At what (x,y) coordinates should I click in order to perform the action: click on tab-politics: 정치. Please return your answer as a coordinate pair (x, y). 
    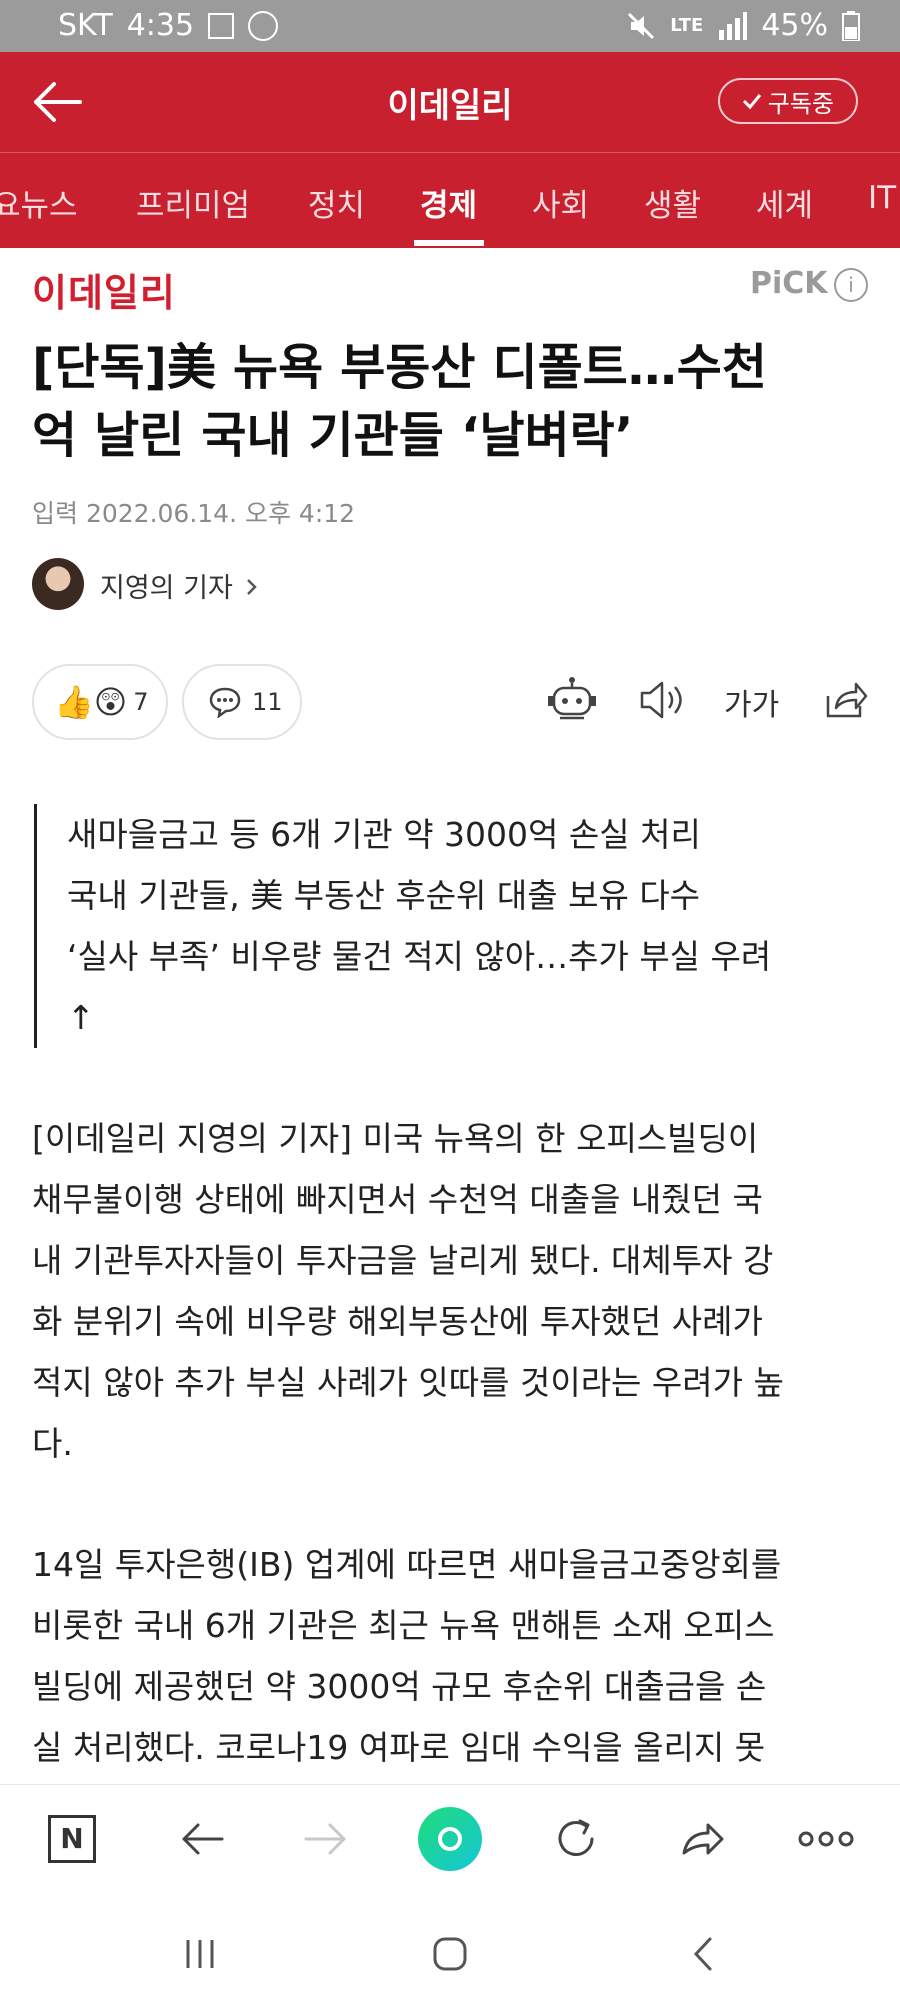
    Looking at the image, I should click on (336, 202).